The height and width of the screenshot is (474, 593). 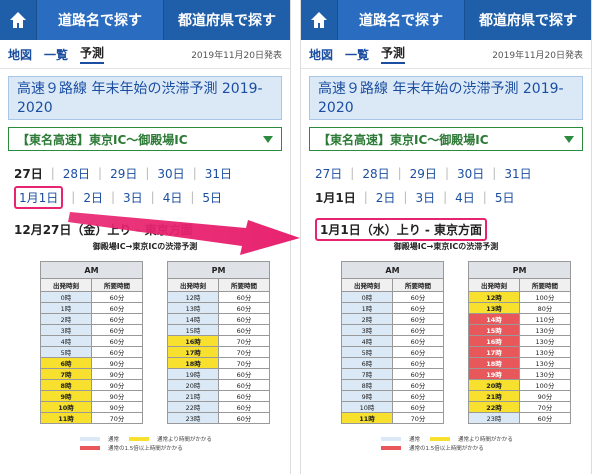 What do you see at coordinates (494, 319) in the screenshot?
I see `depart-hour: 14時` at bounding box center [494, 319].